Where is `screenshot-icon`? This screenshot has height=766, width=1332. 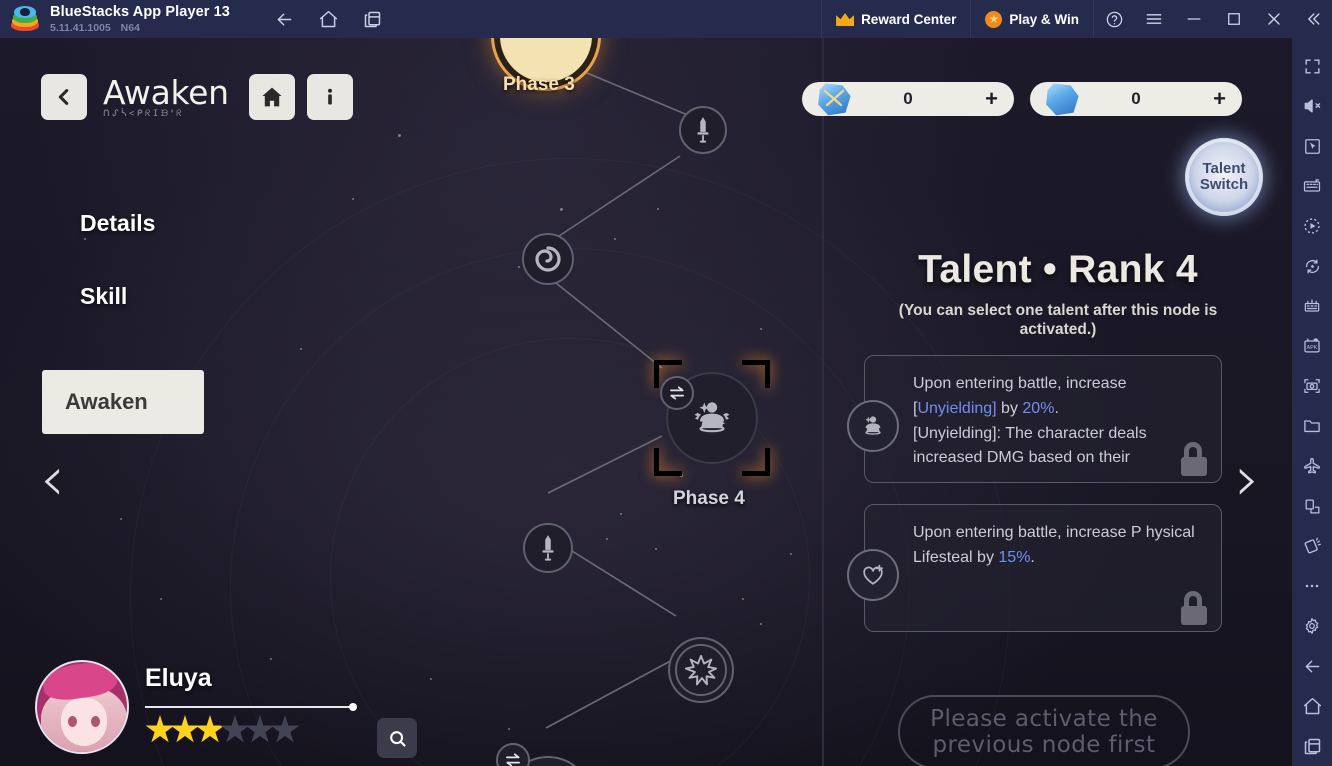 screenshot-icon is located at coordinates (1312, 386).